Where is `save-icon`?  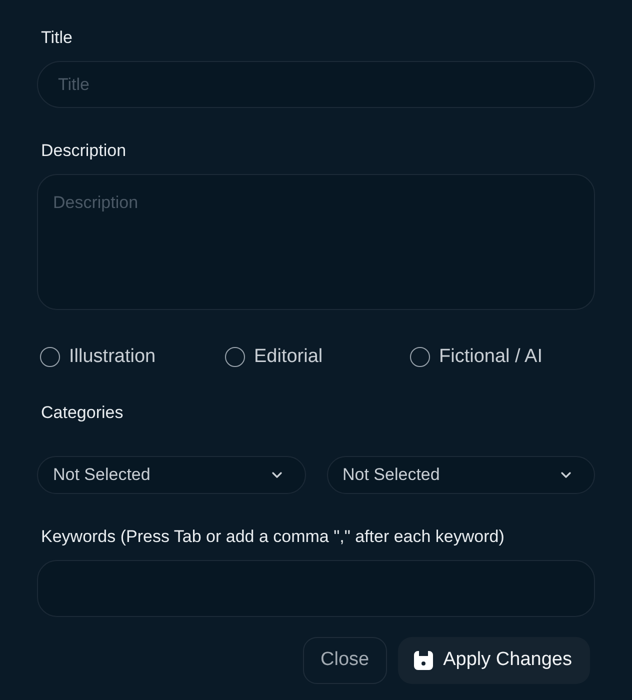 save-icon is located at coordinates (424, 660).